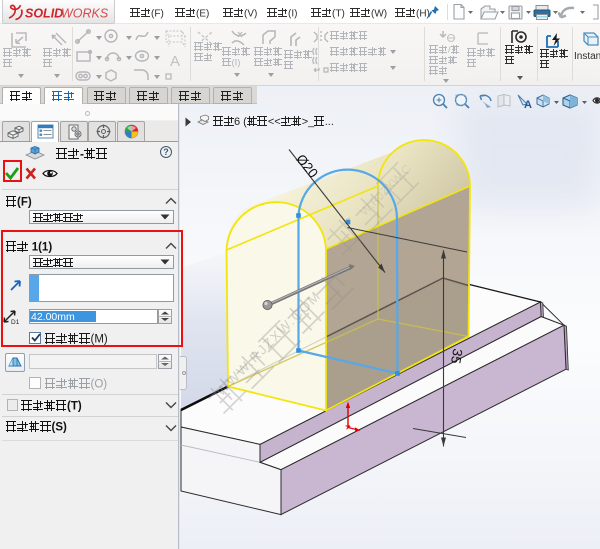 The height and width of the screenshot is (549, 600). Describe the element at coordinates (456, 355) in the screenshot. I see `svg-text: 35` at that location.